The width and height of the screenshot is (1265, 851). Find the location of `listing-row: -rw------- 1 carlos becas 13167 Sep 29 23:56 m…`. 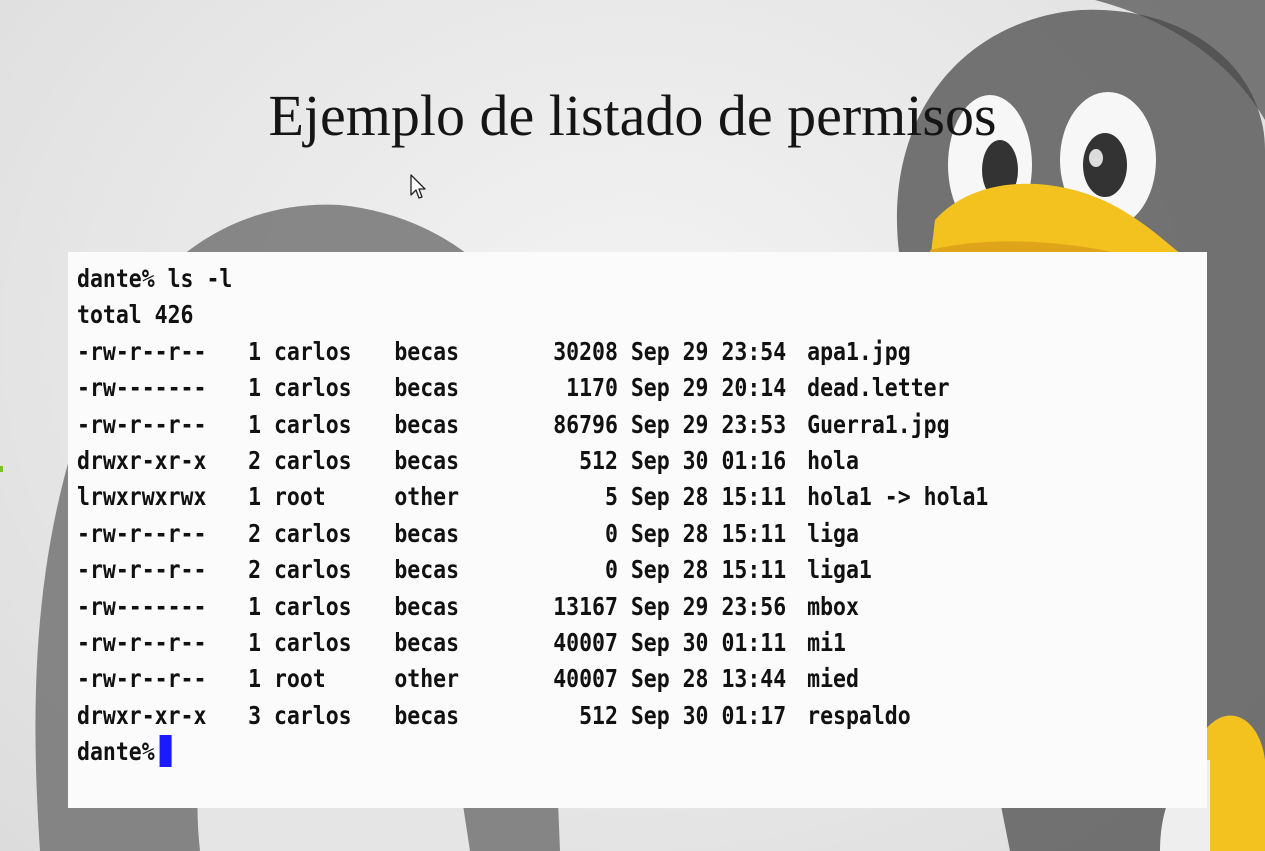

listing-row: -rw------- 1 carlos becas 13167 Sep 29 23:56 m… is located at coordinates (563, 607).